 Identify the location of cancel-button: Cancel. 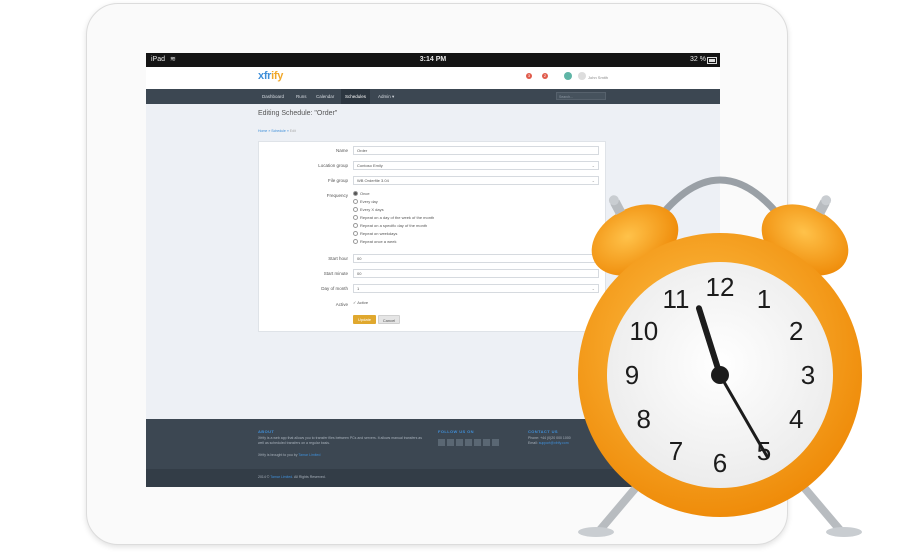
(389, 319).